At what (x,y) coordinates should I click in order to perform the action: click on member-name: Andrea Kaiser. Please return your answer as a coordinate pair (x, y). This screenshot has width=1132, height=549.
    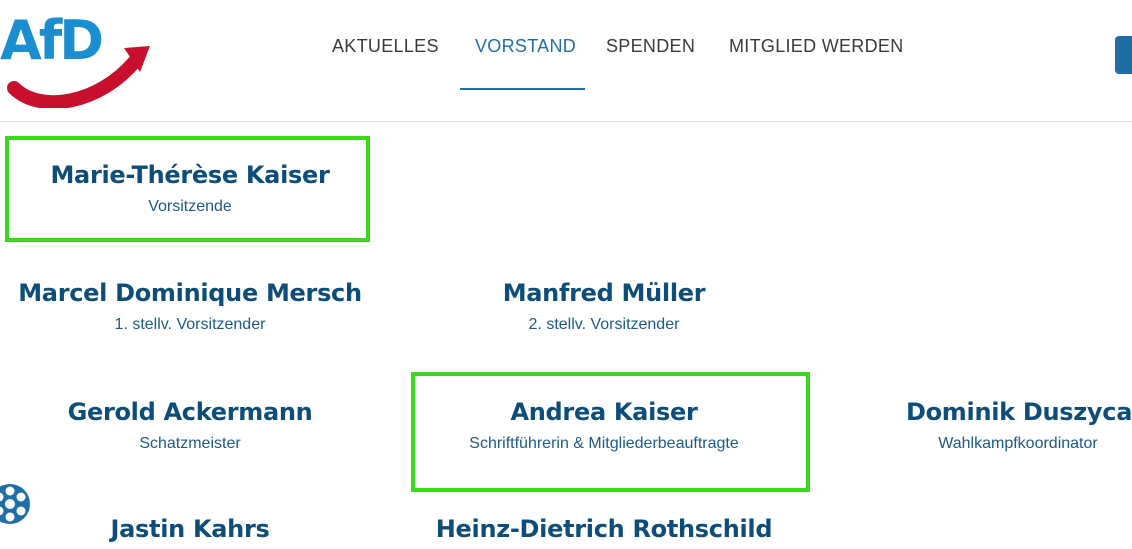
    Looking at the image, I should click on (604, 412).